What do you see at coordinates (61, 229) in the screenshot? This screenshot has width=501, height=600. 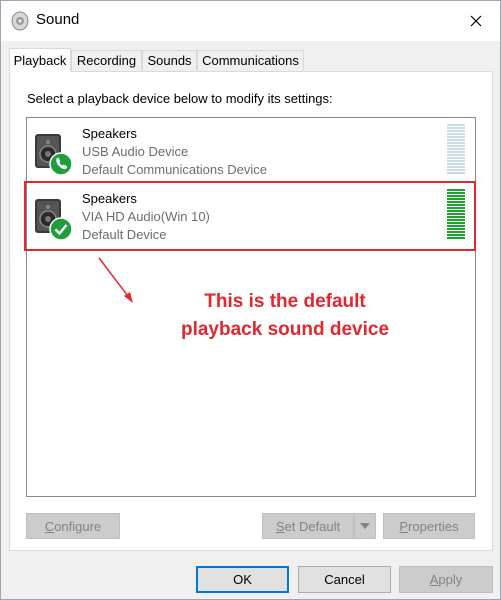 I see `check-icon` at bounding box center [61, 229].